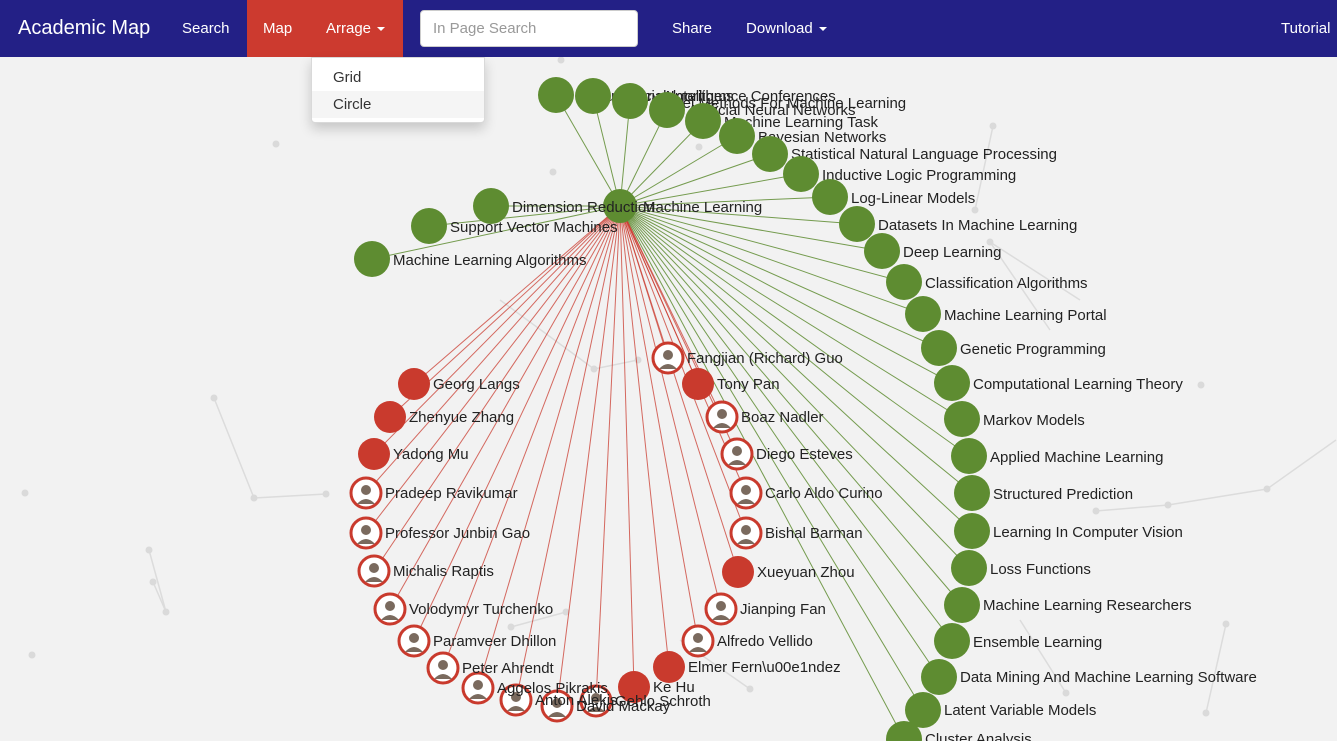 This screenshot has width=1337, height=741. What do you see at coordinates (952, 252) in the screenshot?
I see `topic-label: Deep Learning` at bounding box center [952, 252].